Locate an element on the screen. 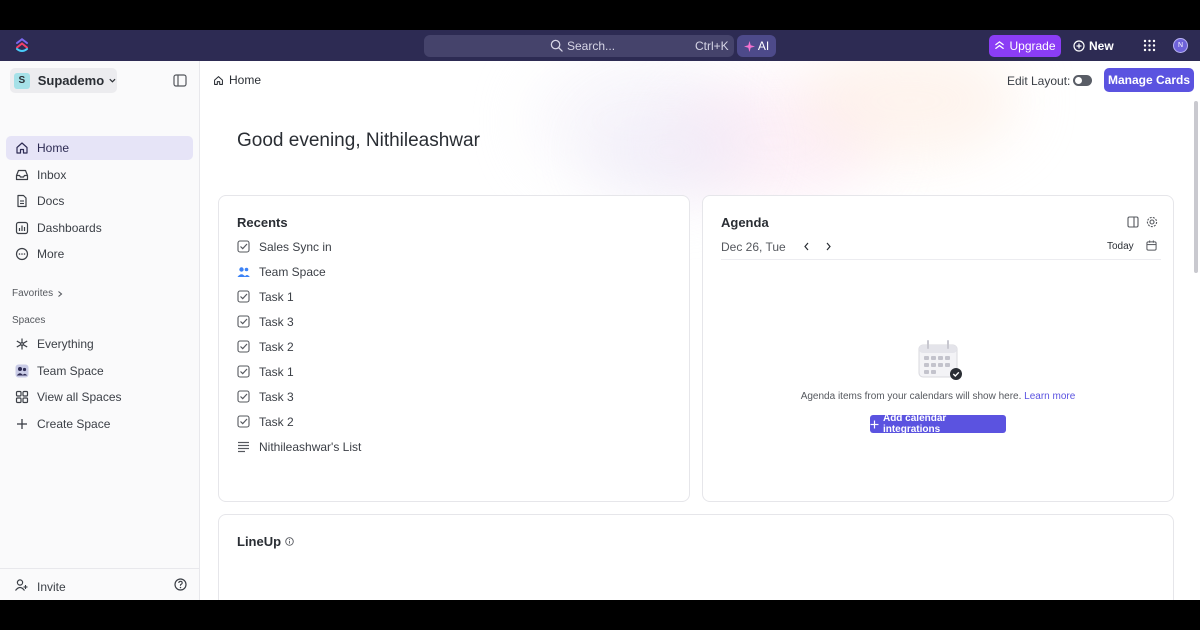  ai-button: AI is located at coordinates (756, 46).